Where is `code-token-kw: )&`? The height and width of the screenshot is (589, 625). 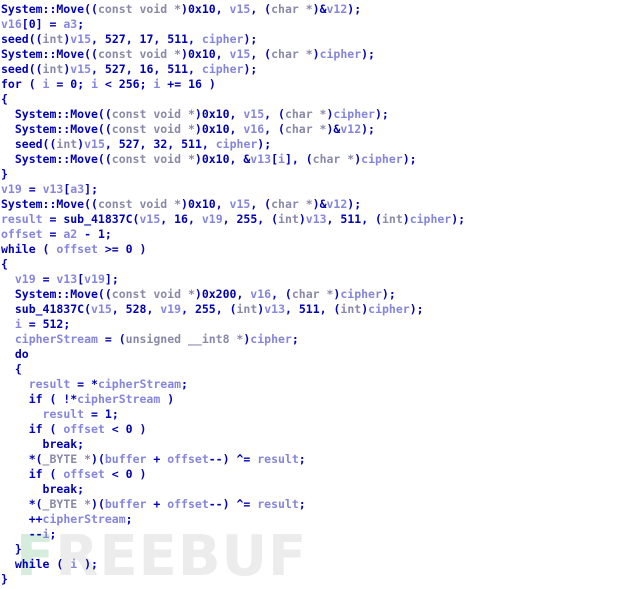
code-token-kw: )& is located at coordinates (333, 129).